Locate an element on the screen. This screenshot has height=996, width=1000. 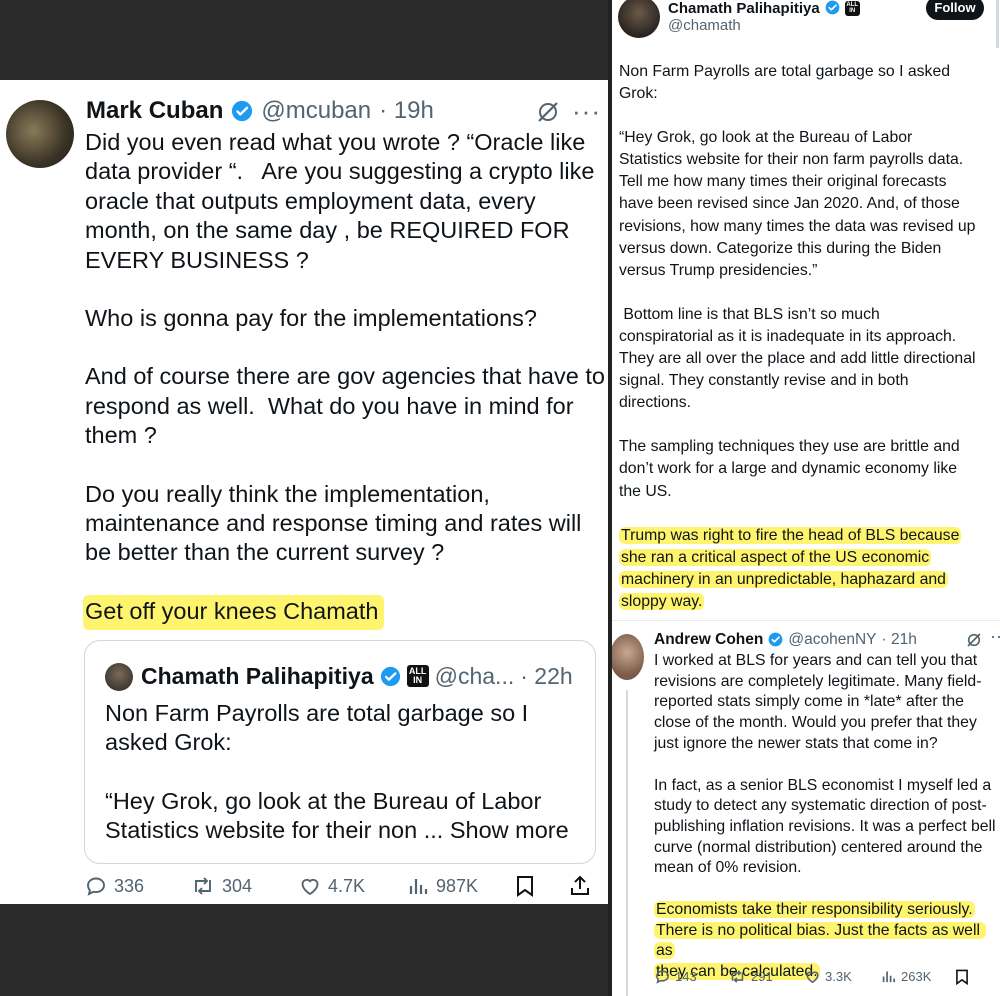
bottom-dark-band is located at coordinates (304, 950).